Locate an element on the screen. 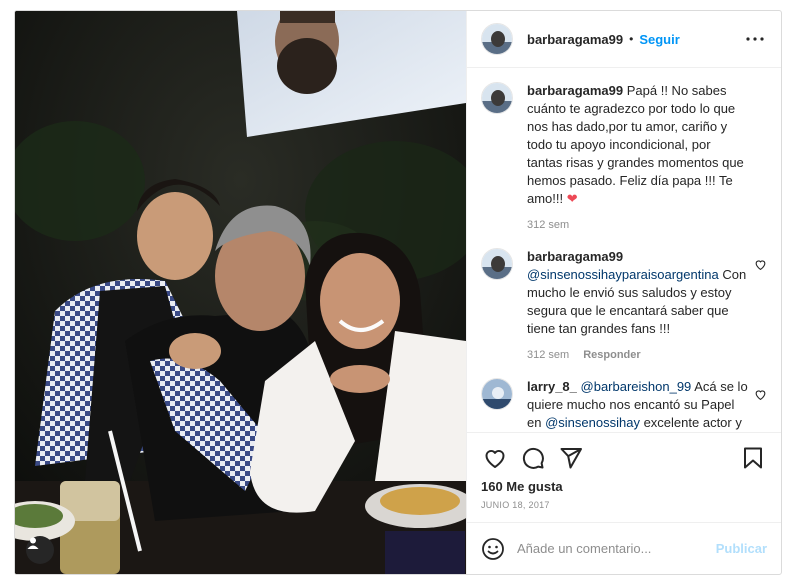  heart-outline-icon is located at coordinates (495, 459).